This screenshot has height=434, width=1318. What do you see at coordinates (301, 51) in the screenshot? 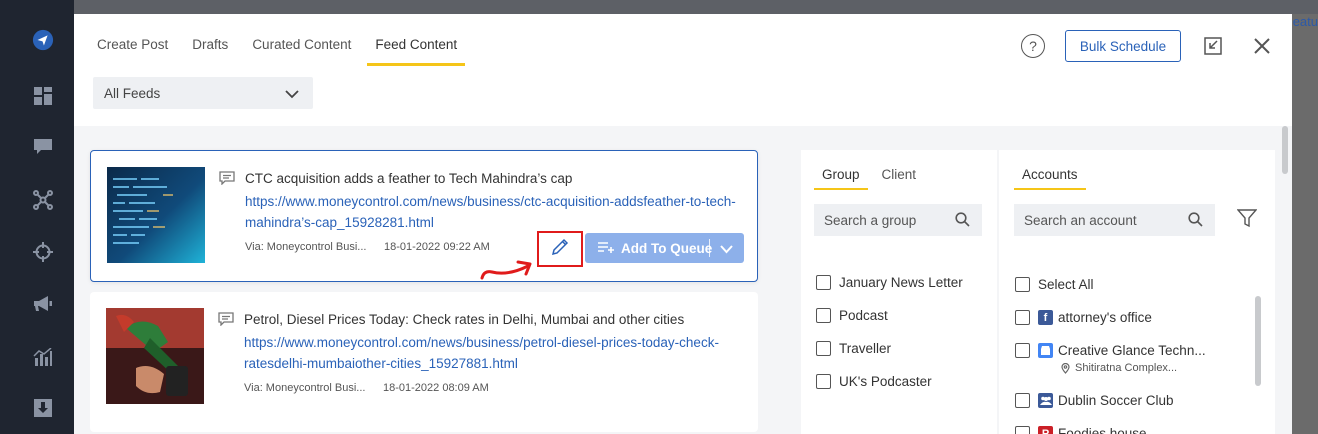
I see `tab-curated-content: Curated Content` at bounding box center [301, 51].